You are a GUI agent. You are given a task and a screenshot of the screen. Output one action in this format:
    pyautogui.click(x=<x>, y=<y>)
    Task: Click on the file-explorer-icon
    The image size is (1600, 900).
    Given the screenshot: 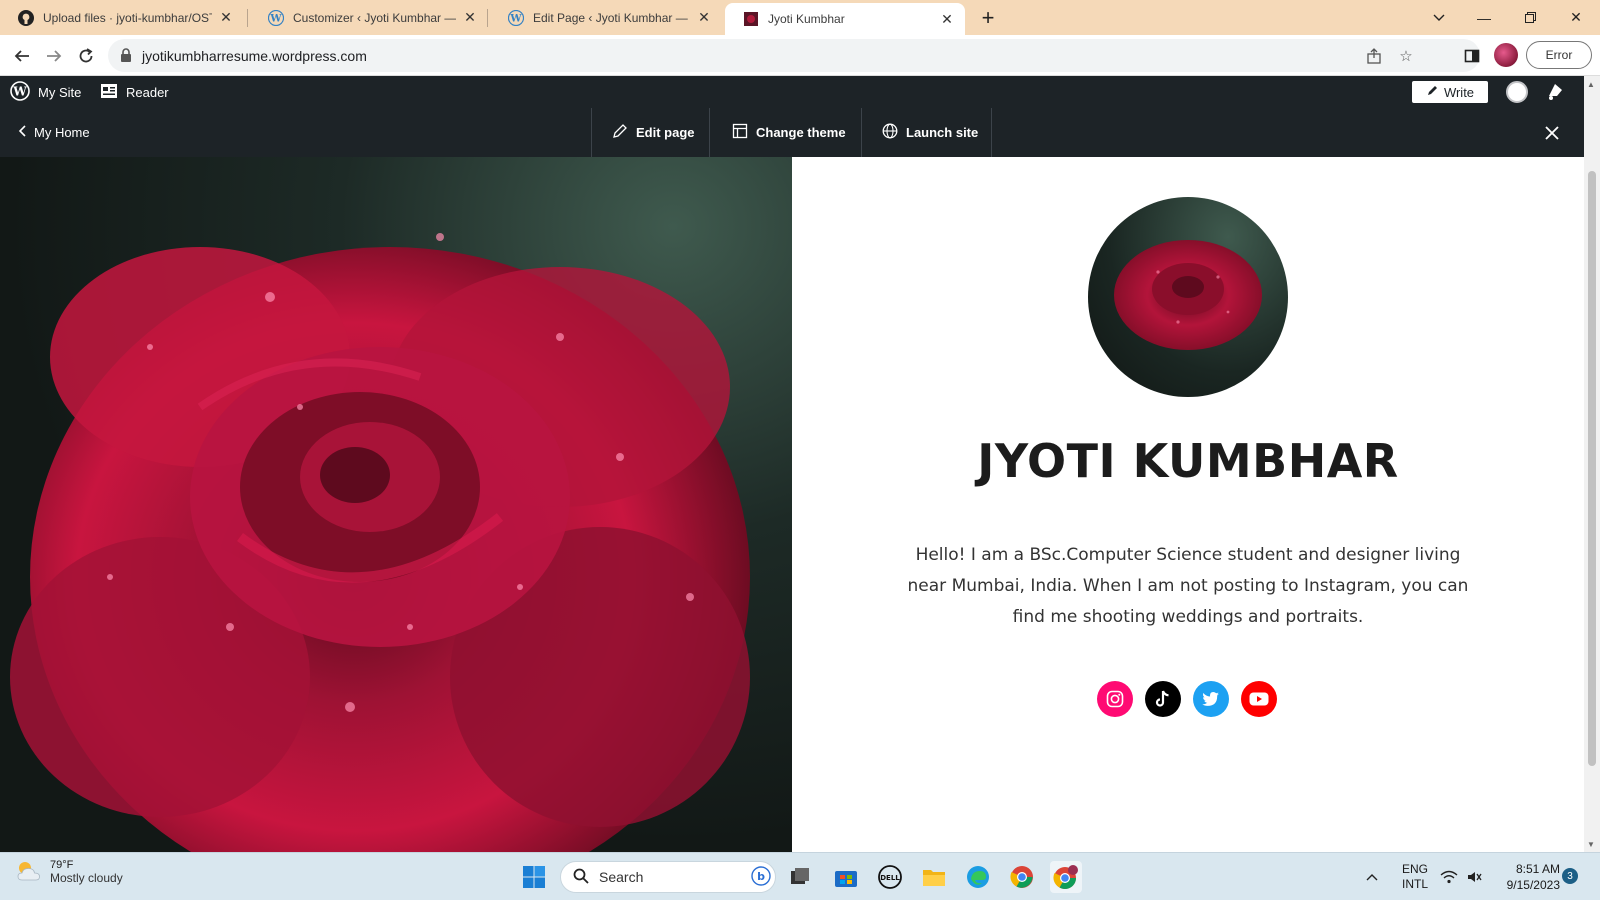 What is the action you would take?
    pyautogui.click(x=934, y=877)
    